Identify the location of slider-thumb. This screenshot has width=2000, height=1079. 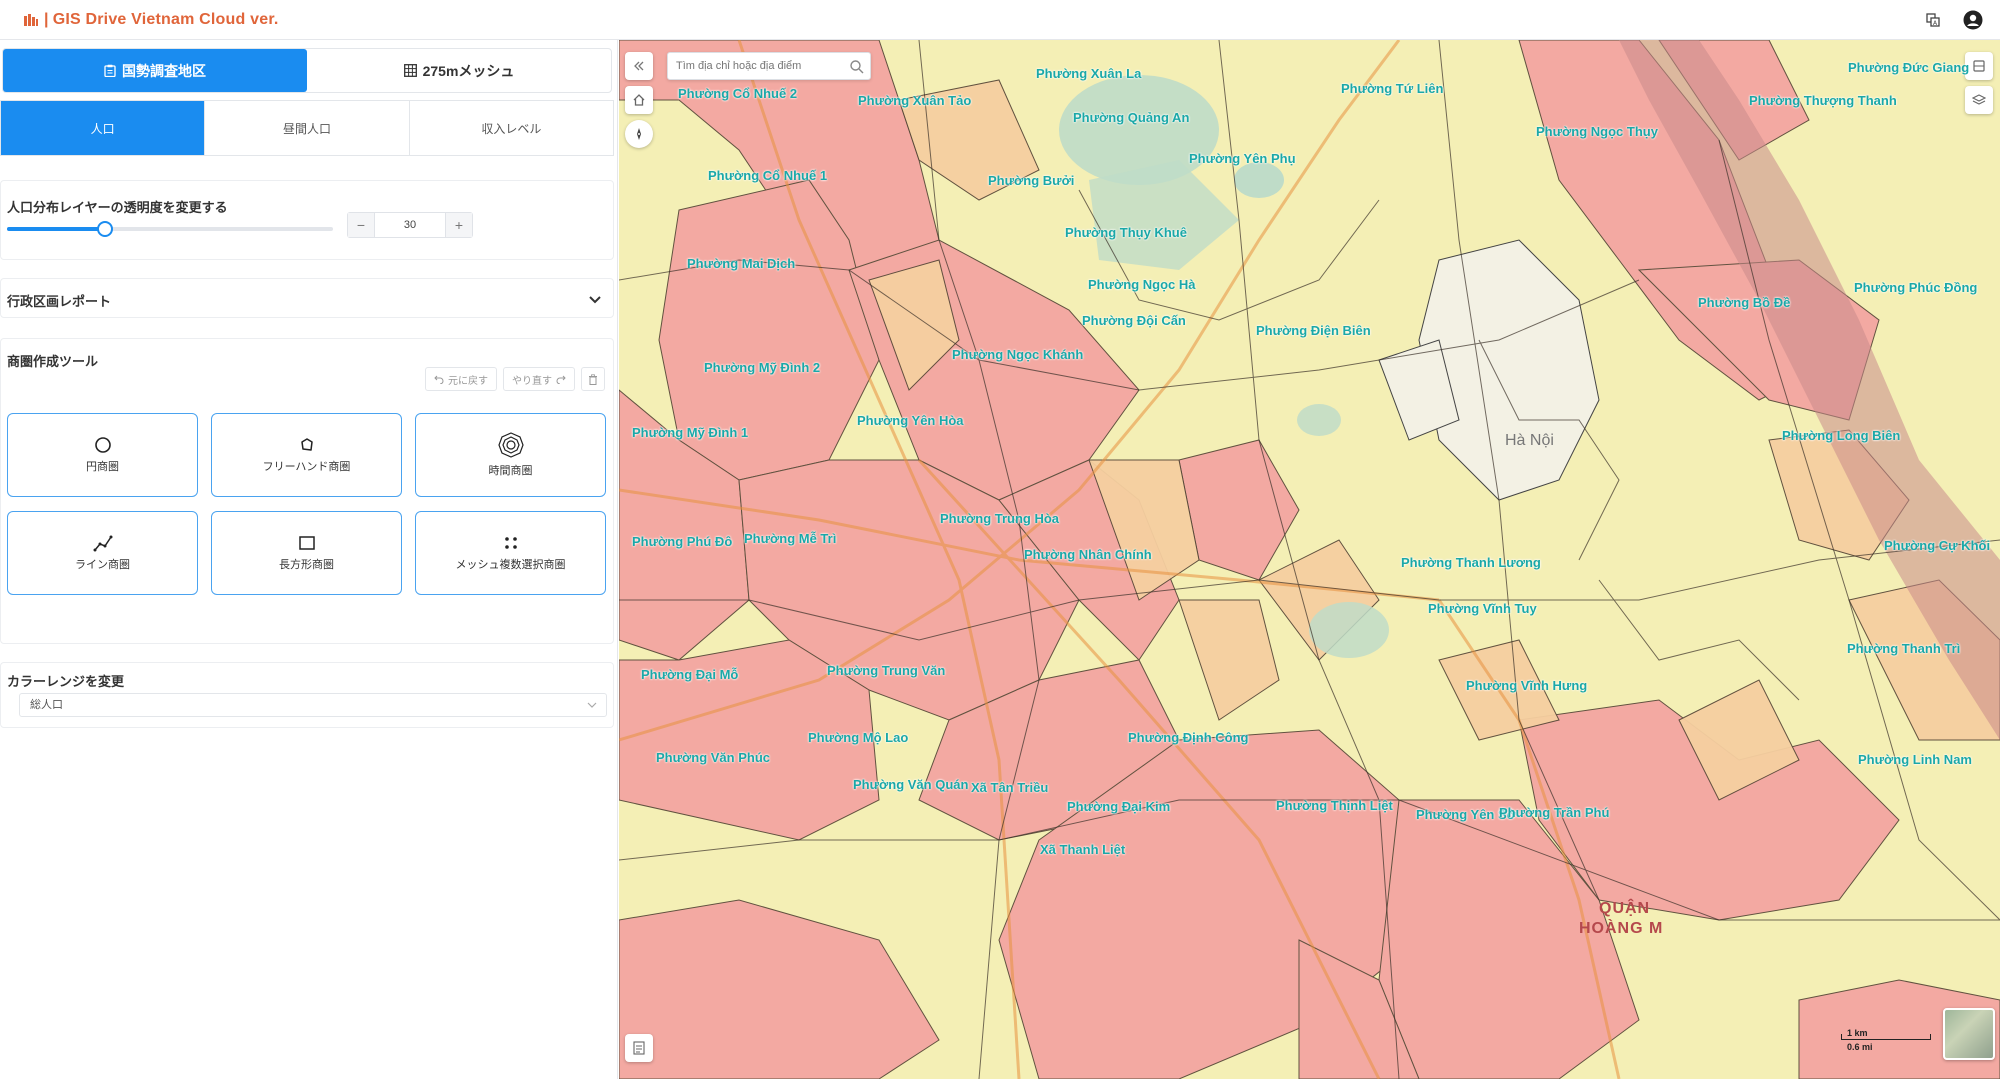
(104, 229).